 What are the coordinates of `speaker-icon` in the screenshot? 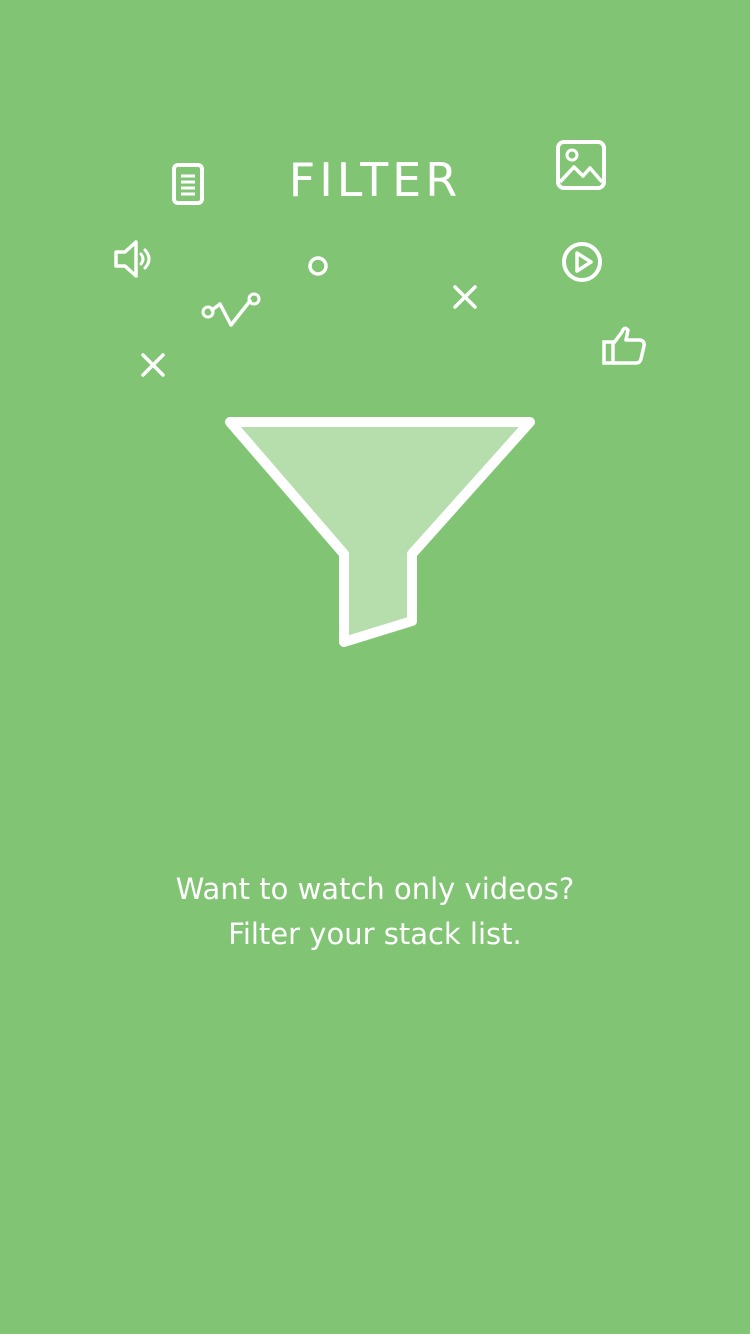 It's located at (132, 259).